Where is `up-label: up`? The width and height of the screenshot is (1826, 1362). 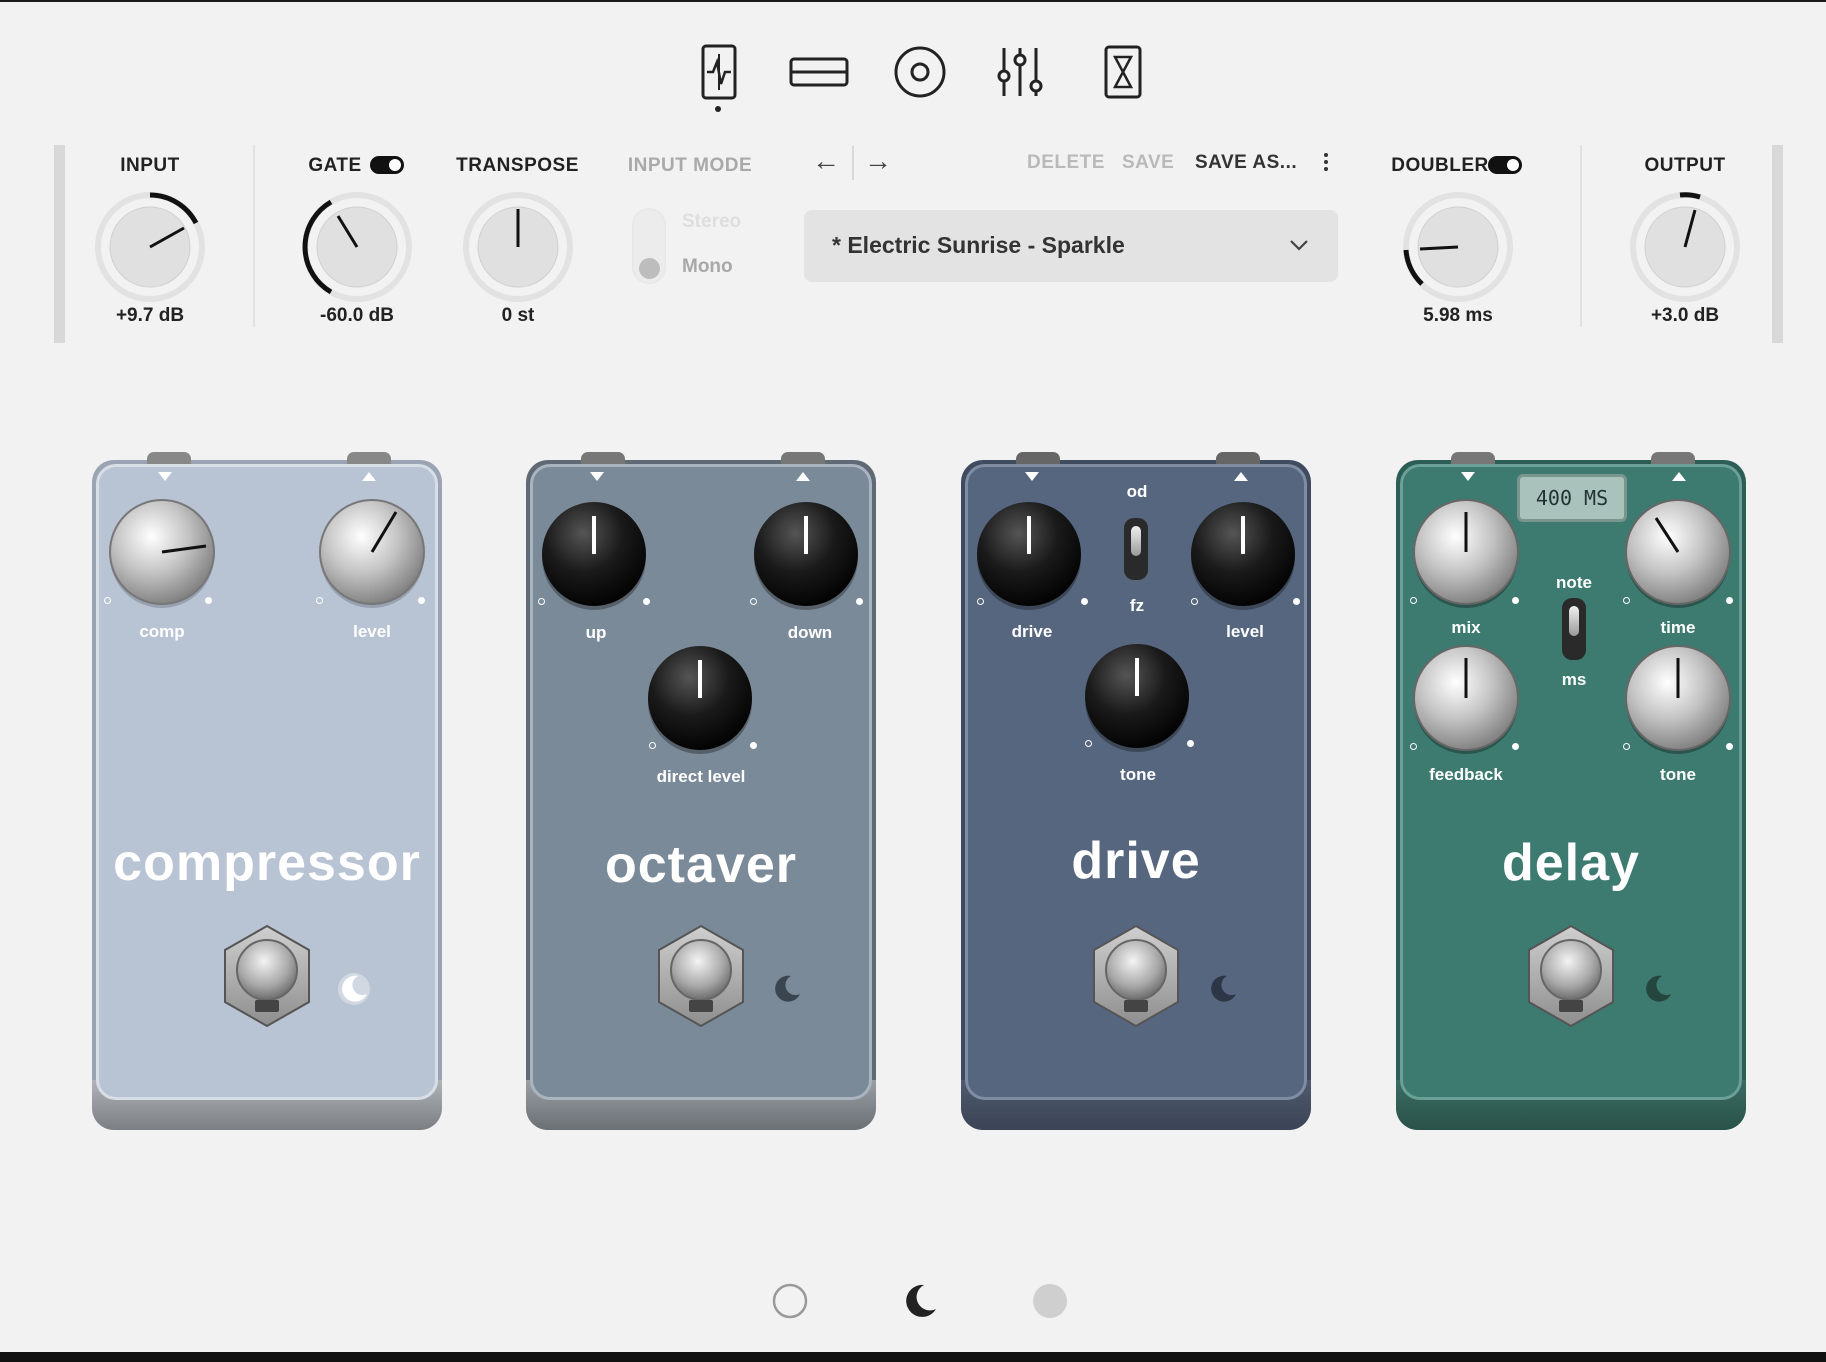
up-label: up is located at coordinates (596, 632).